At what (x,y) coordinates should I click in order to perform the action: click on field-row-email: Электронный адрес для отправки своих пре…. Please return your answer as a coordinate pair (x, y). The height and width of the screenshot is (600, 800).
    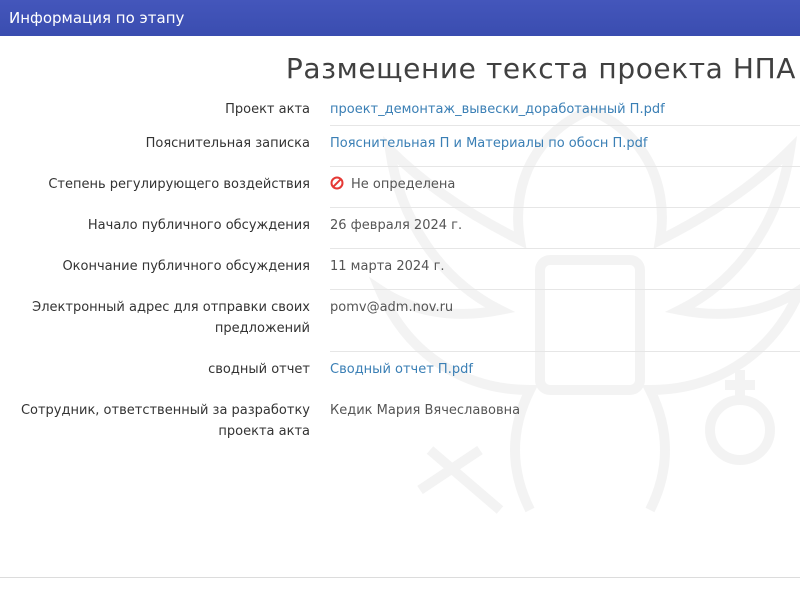
    Looking at the image, I should click on (400, 321).